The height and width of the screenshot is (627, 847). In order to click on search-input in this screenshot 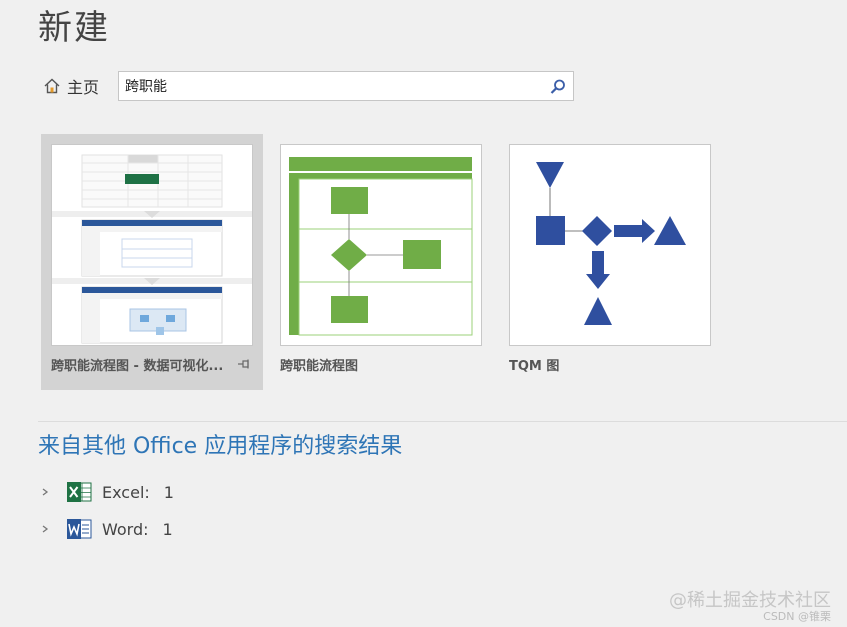, I will do `click(335, 86)`.